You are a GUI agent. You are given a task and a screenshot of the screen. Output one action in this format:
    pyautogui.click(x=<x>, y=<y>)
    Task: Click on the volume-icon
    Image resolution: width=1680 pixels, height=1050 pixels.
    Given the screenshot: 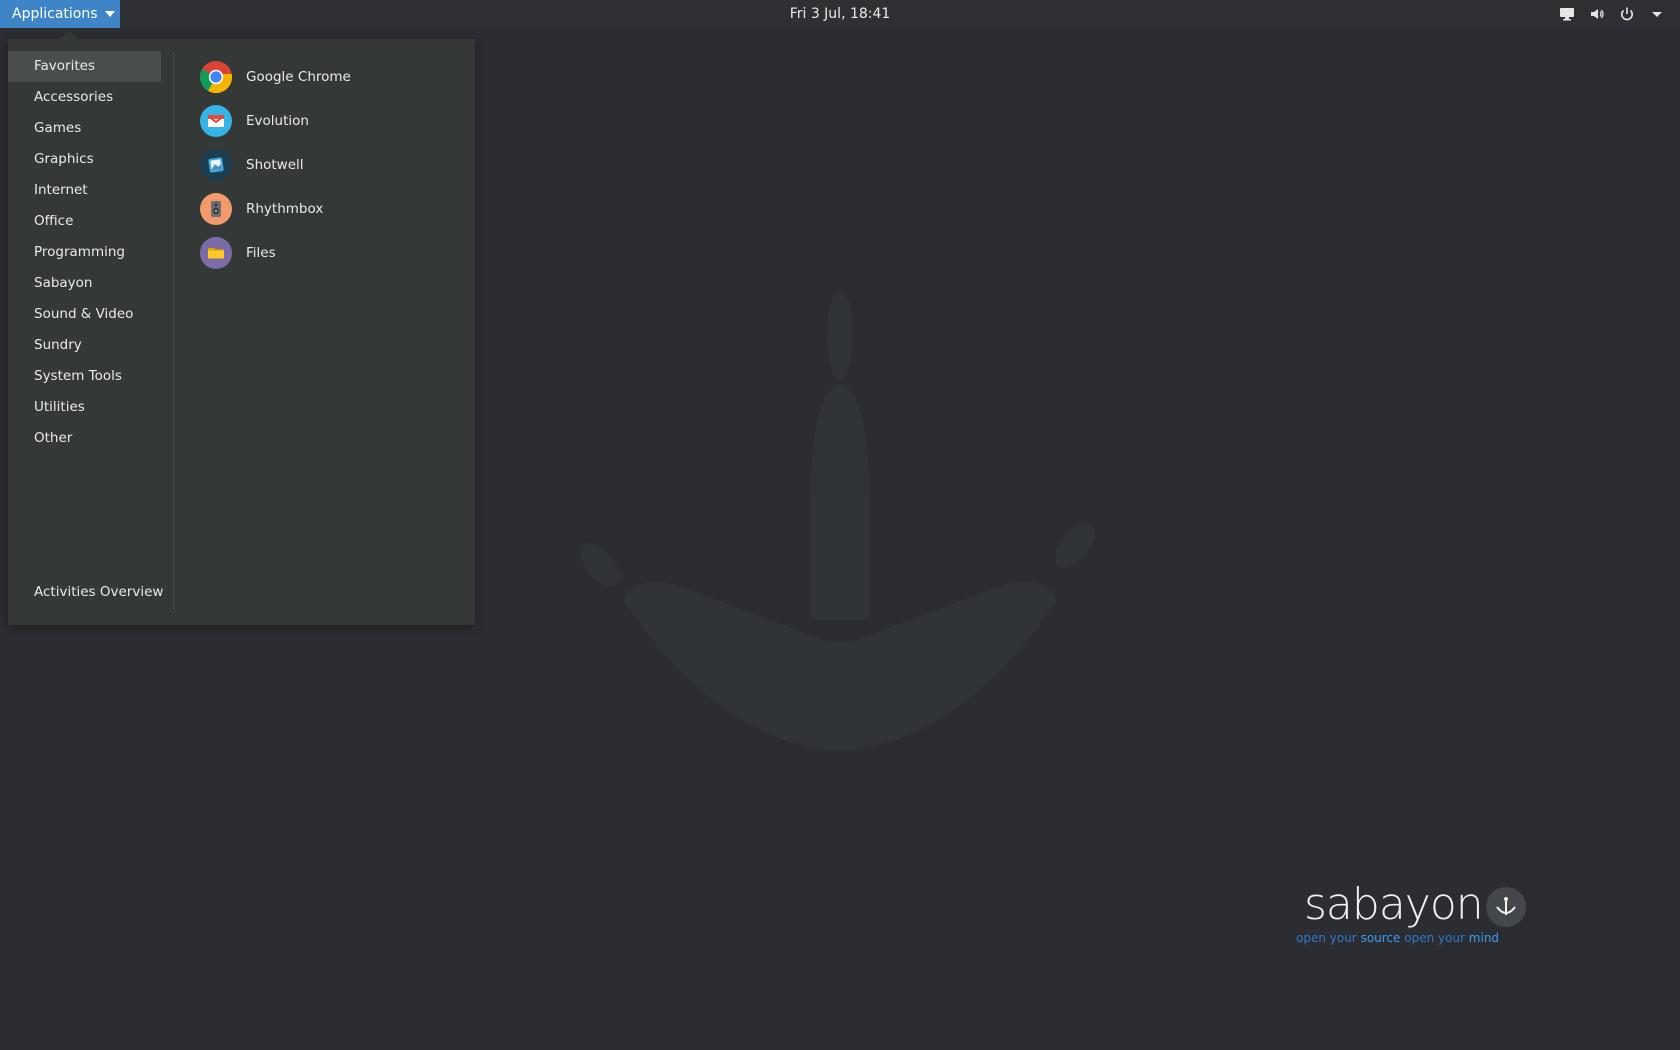 What is the action you would take?
    pyautogui.click(x=1597, y=14)
    